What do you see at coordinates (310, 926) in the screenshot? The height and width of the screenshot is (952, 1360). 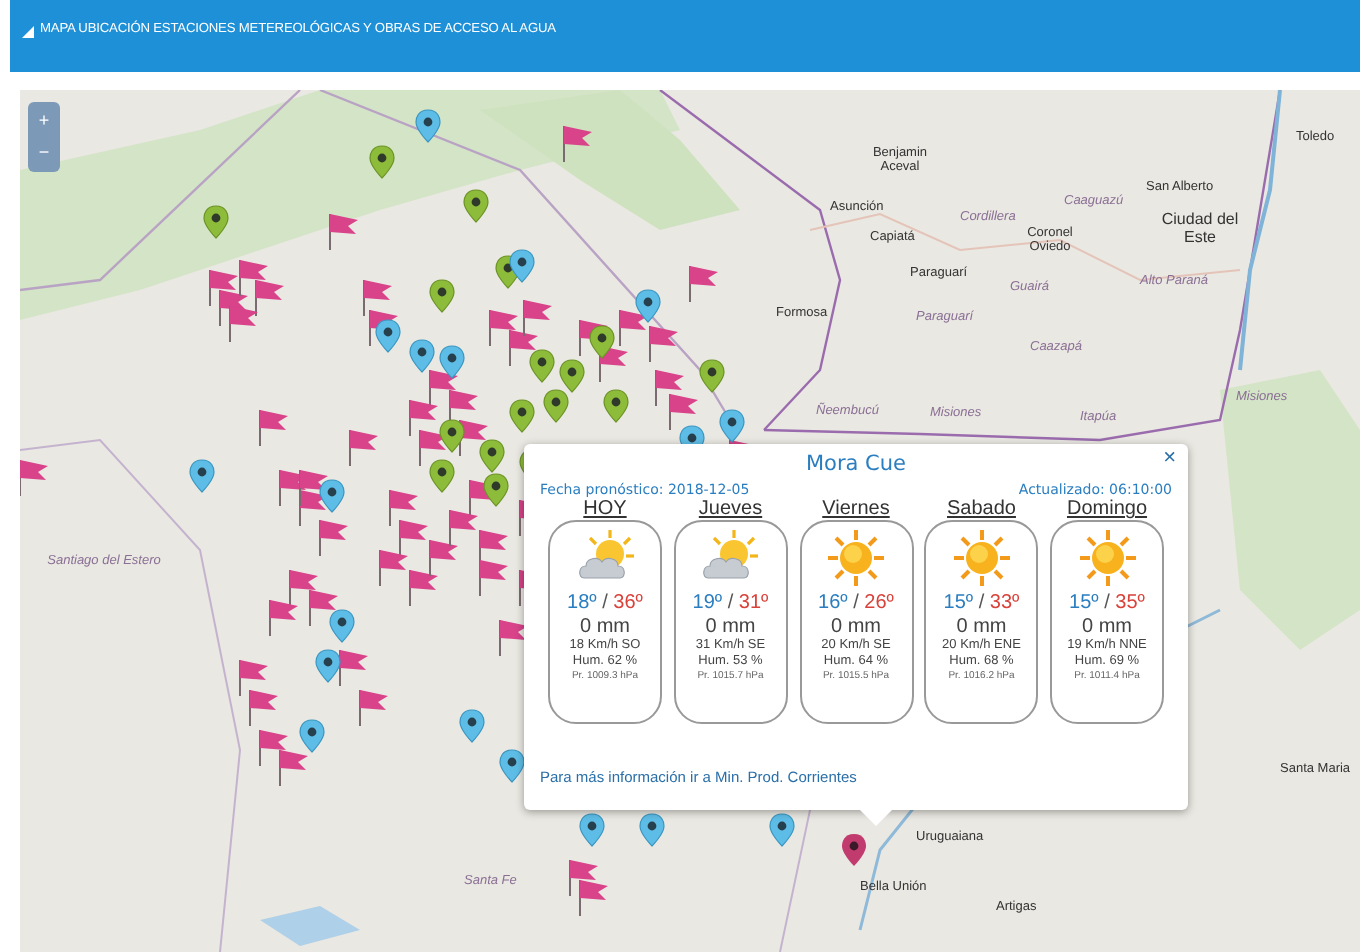 I see `lake` at bounding box center [310, 926].